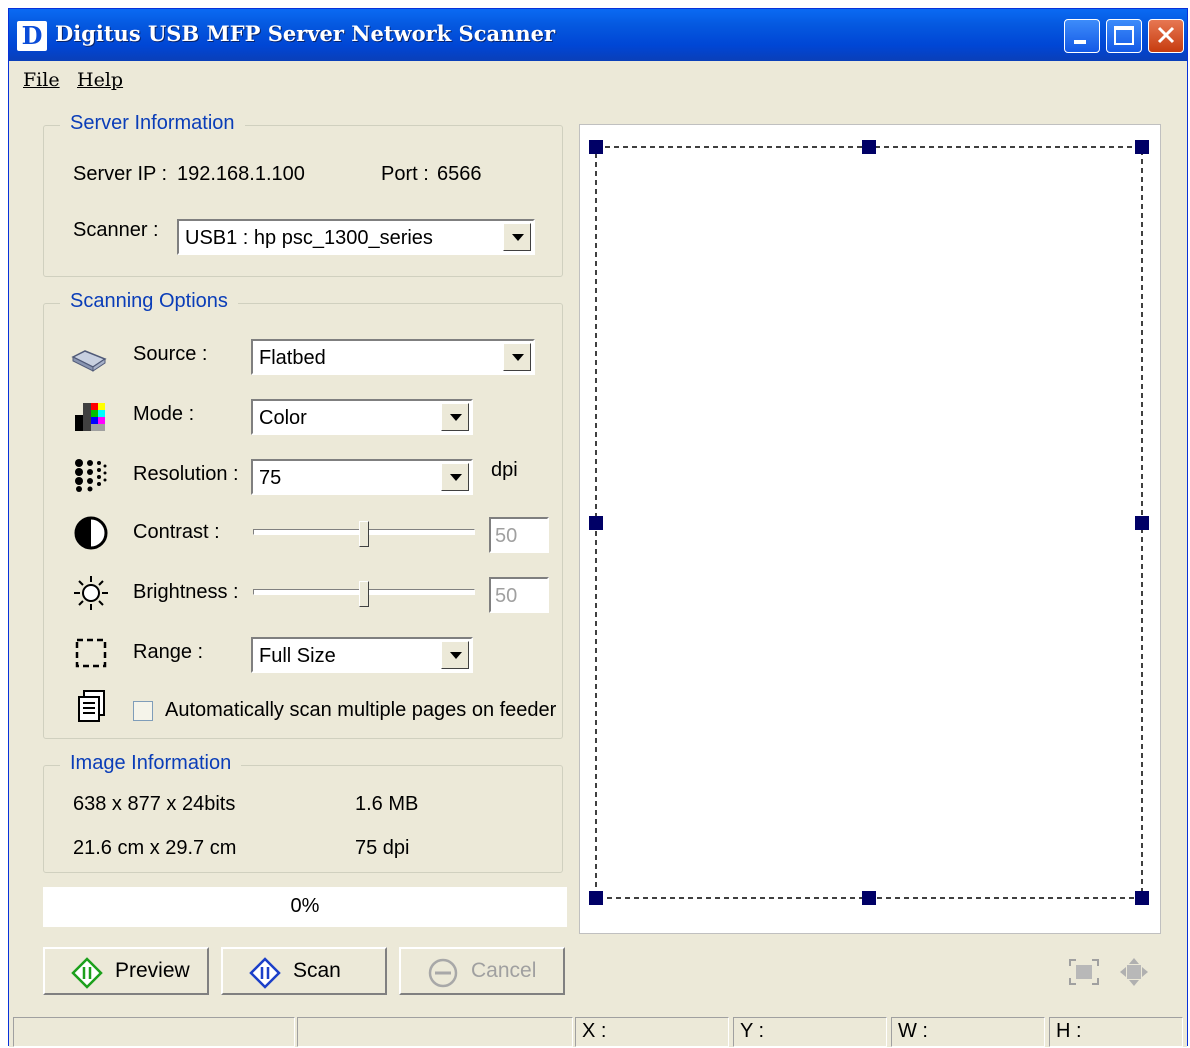  What do you see at coordinates (149, 301) in the screenshot?
I see `scanning-options-title: Scanning Options` at bounding box center [149, 301].